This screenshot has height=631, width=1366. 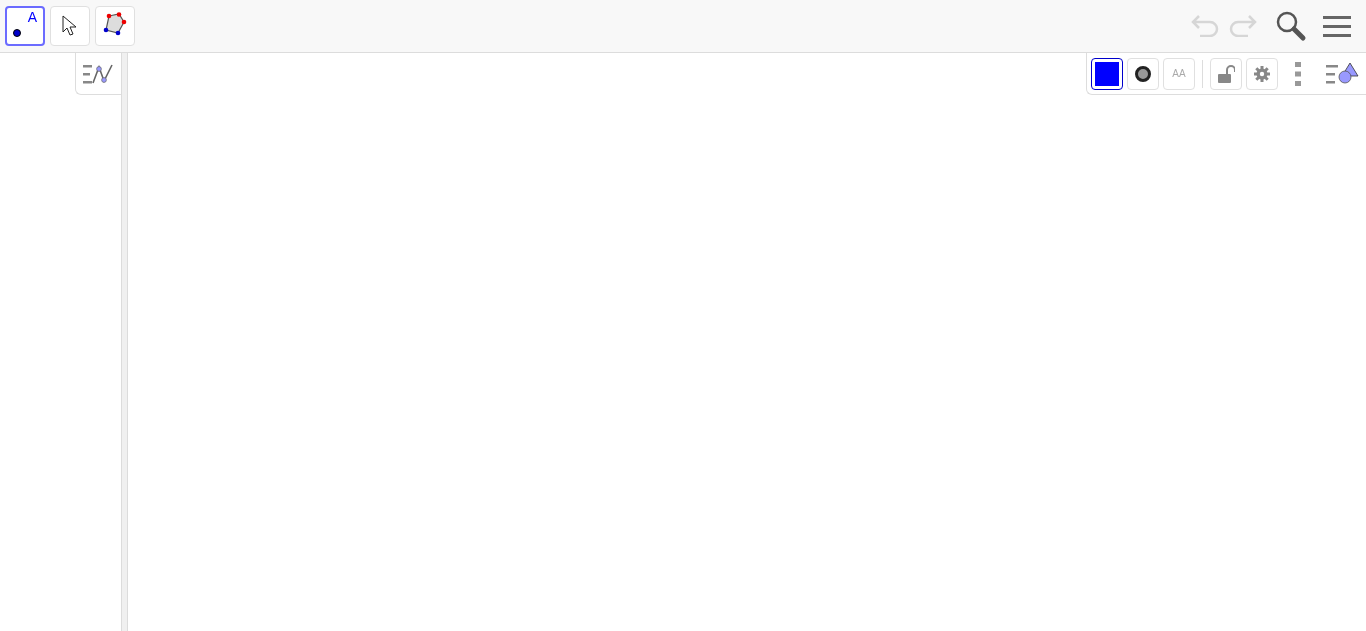 I want to click on settings-button, so click(x=1262, y=73).